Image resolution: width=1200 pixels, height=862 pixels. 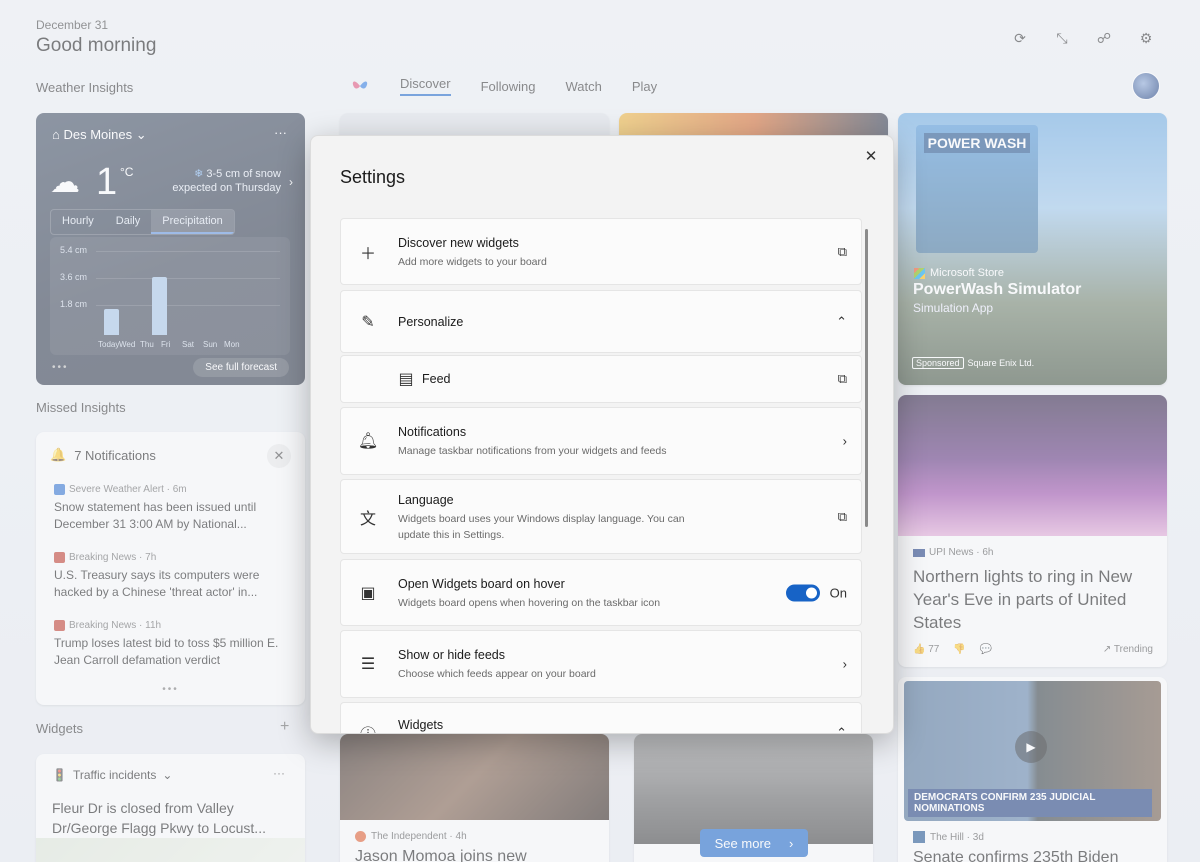 What do you see at coordinates (871, 156) in the screenshot?
I see `close-icon: ✕` at bounding box center [871, 156].